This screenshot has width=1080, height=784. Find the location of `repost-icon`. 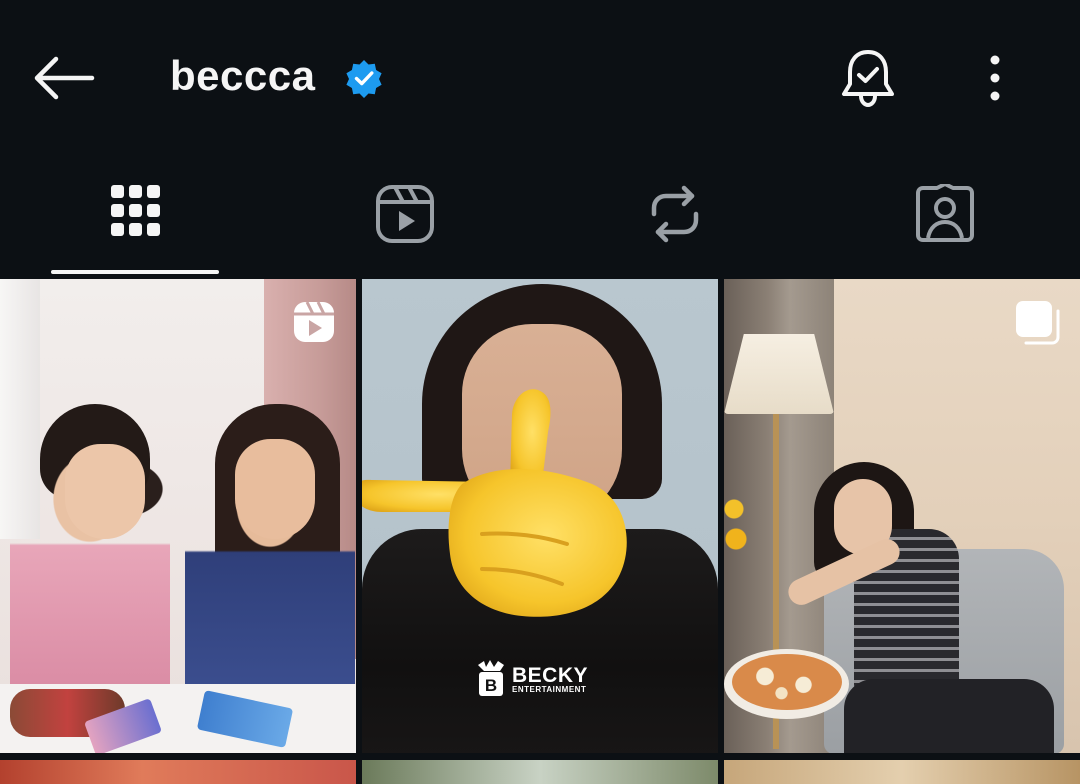

repost-icon is located at coordinates (675, 214).